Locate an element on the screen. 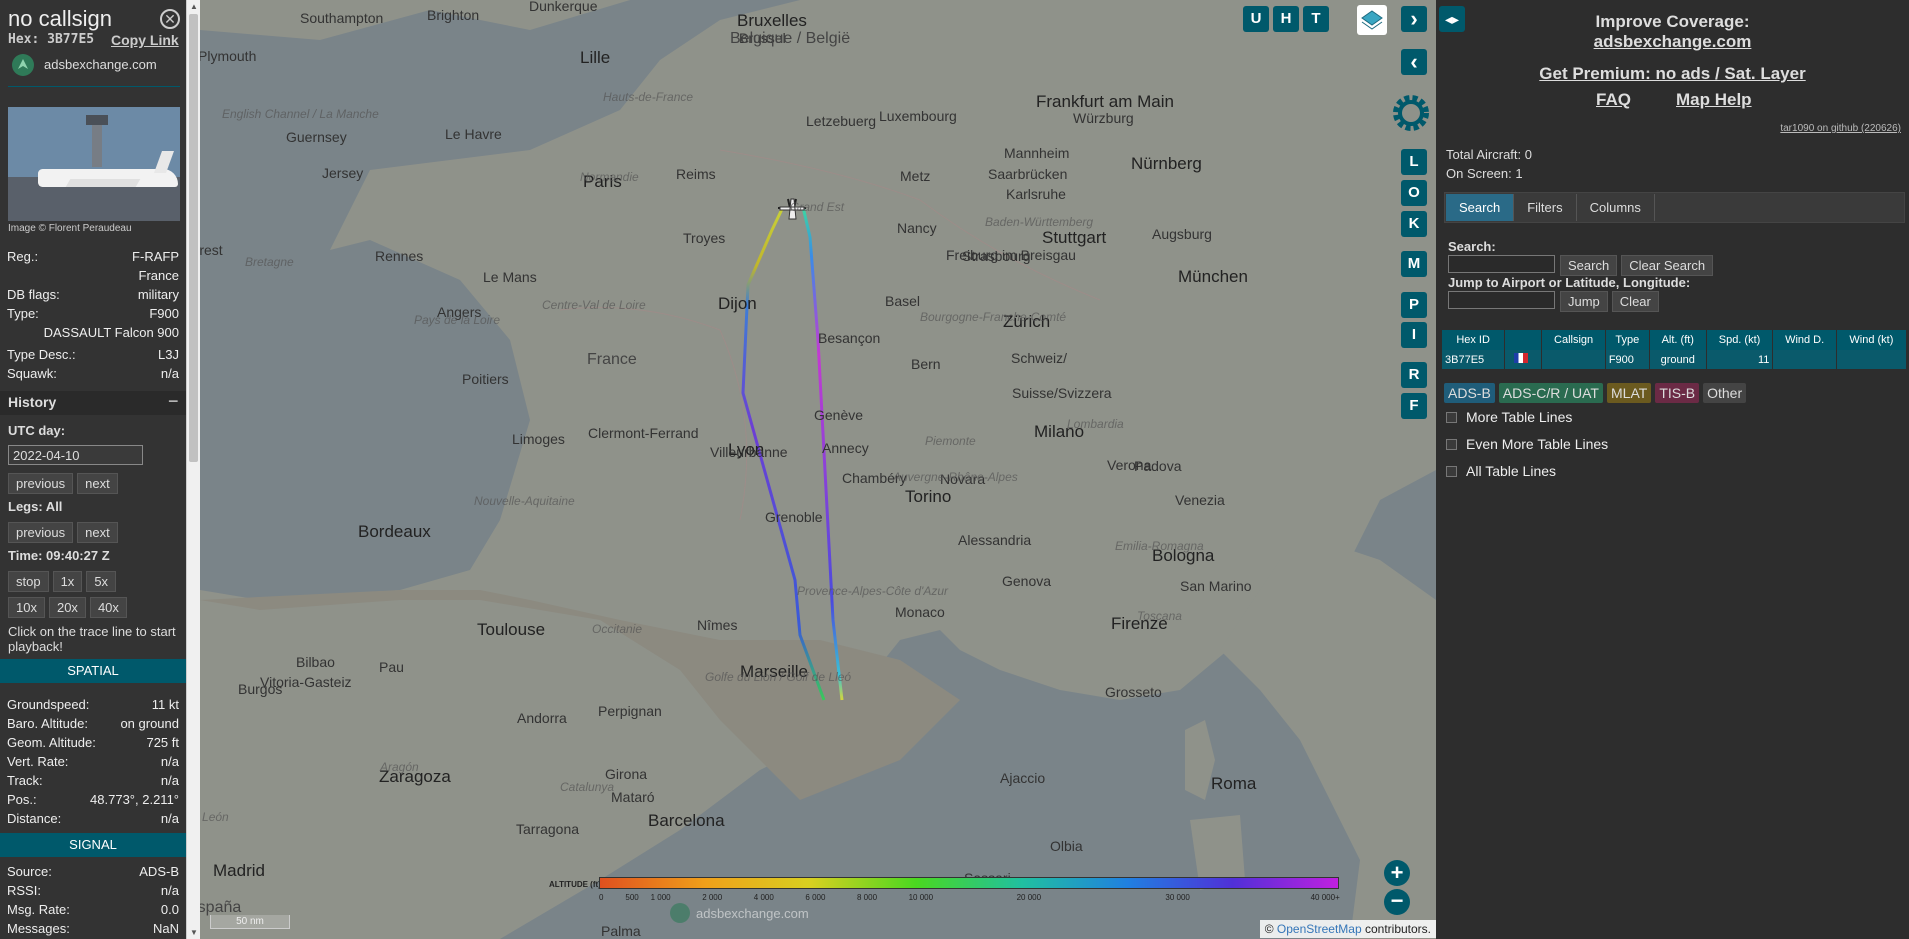 The height and width of the screenshot is (939, 1909). speed-stop-button: stop is located at coordinates (28, 581).